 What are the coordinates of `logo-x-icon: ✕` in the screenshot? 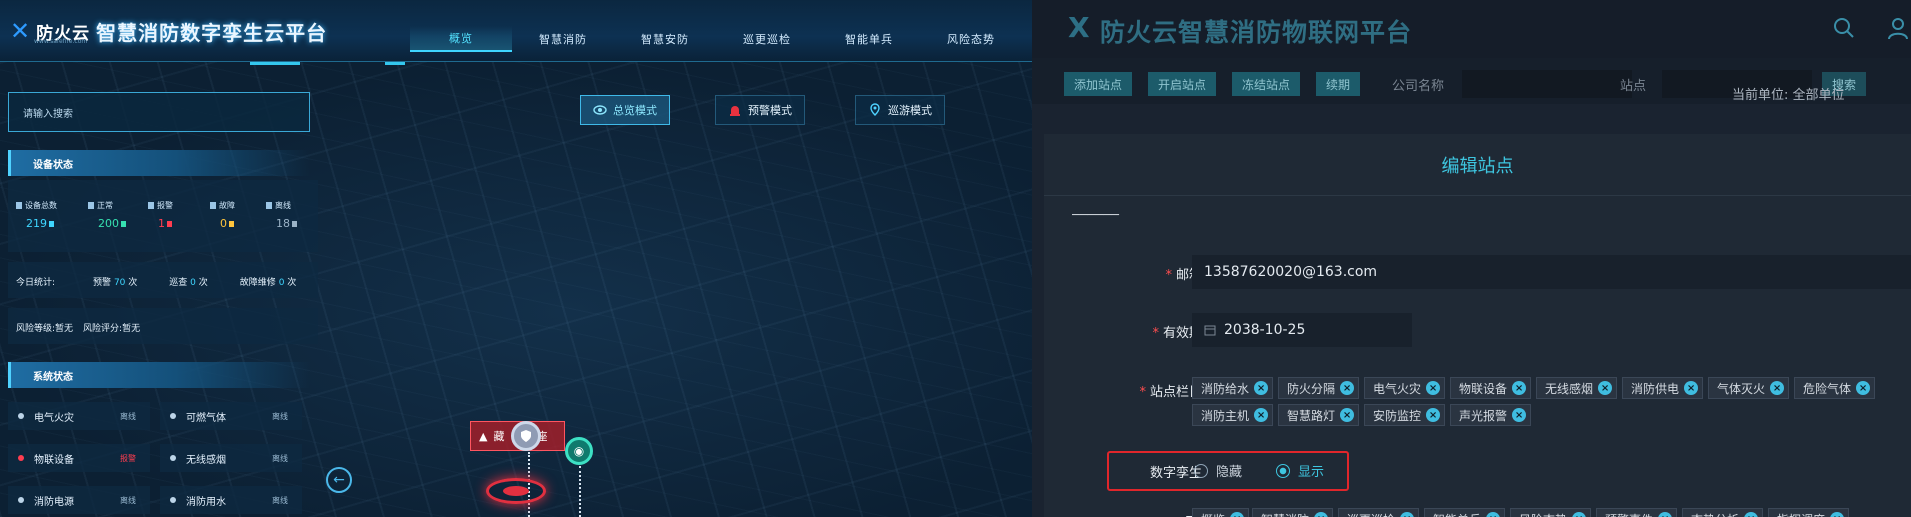 It's located at (20, 31).